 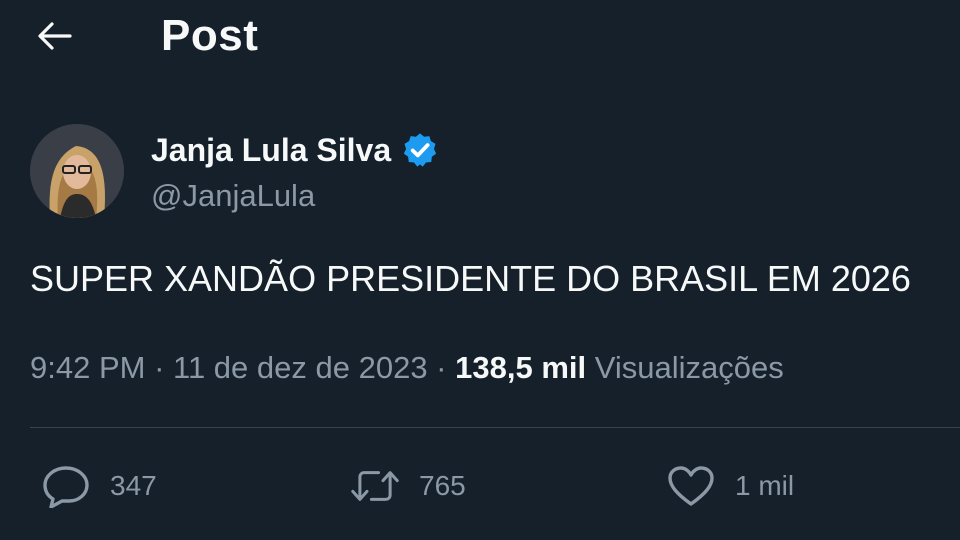 I want to click on like-count: 1 mil, so click(x=765, y=485).